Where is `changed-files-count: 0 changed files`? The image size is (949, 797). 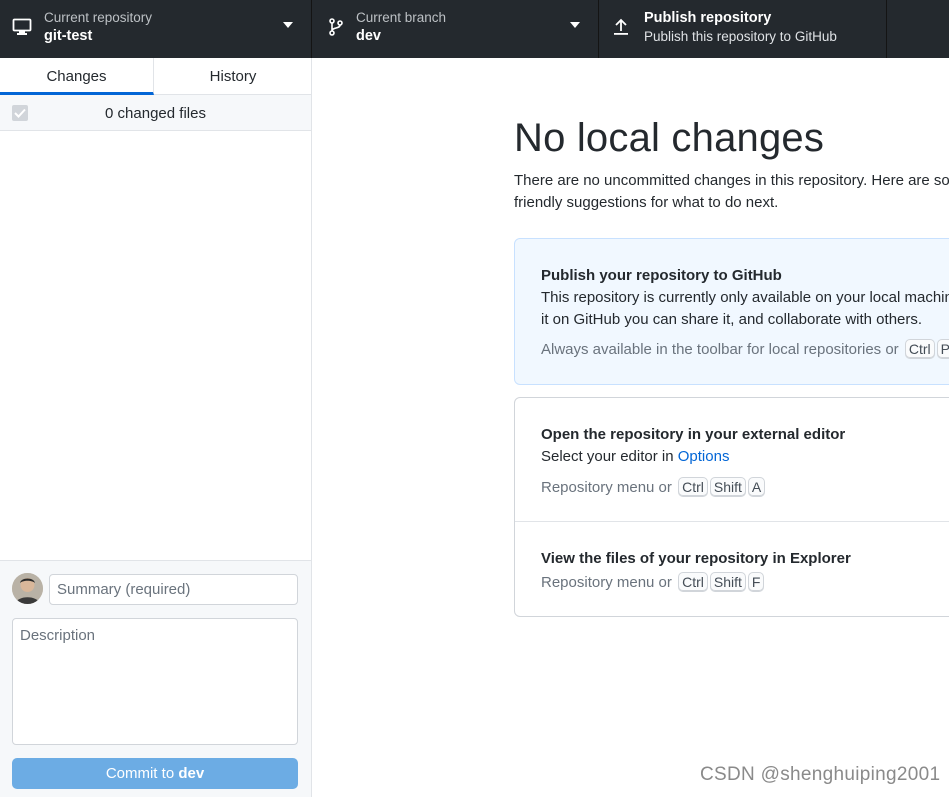 changed-files-count: 0 changed files is located at coordinates (155, 113).